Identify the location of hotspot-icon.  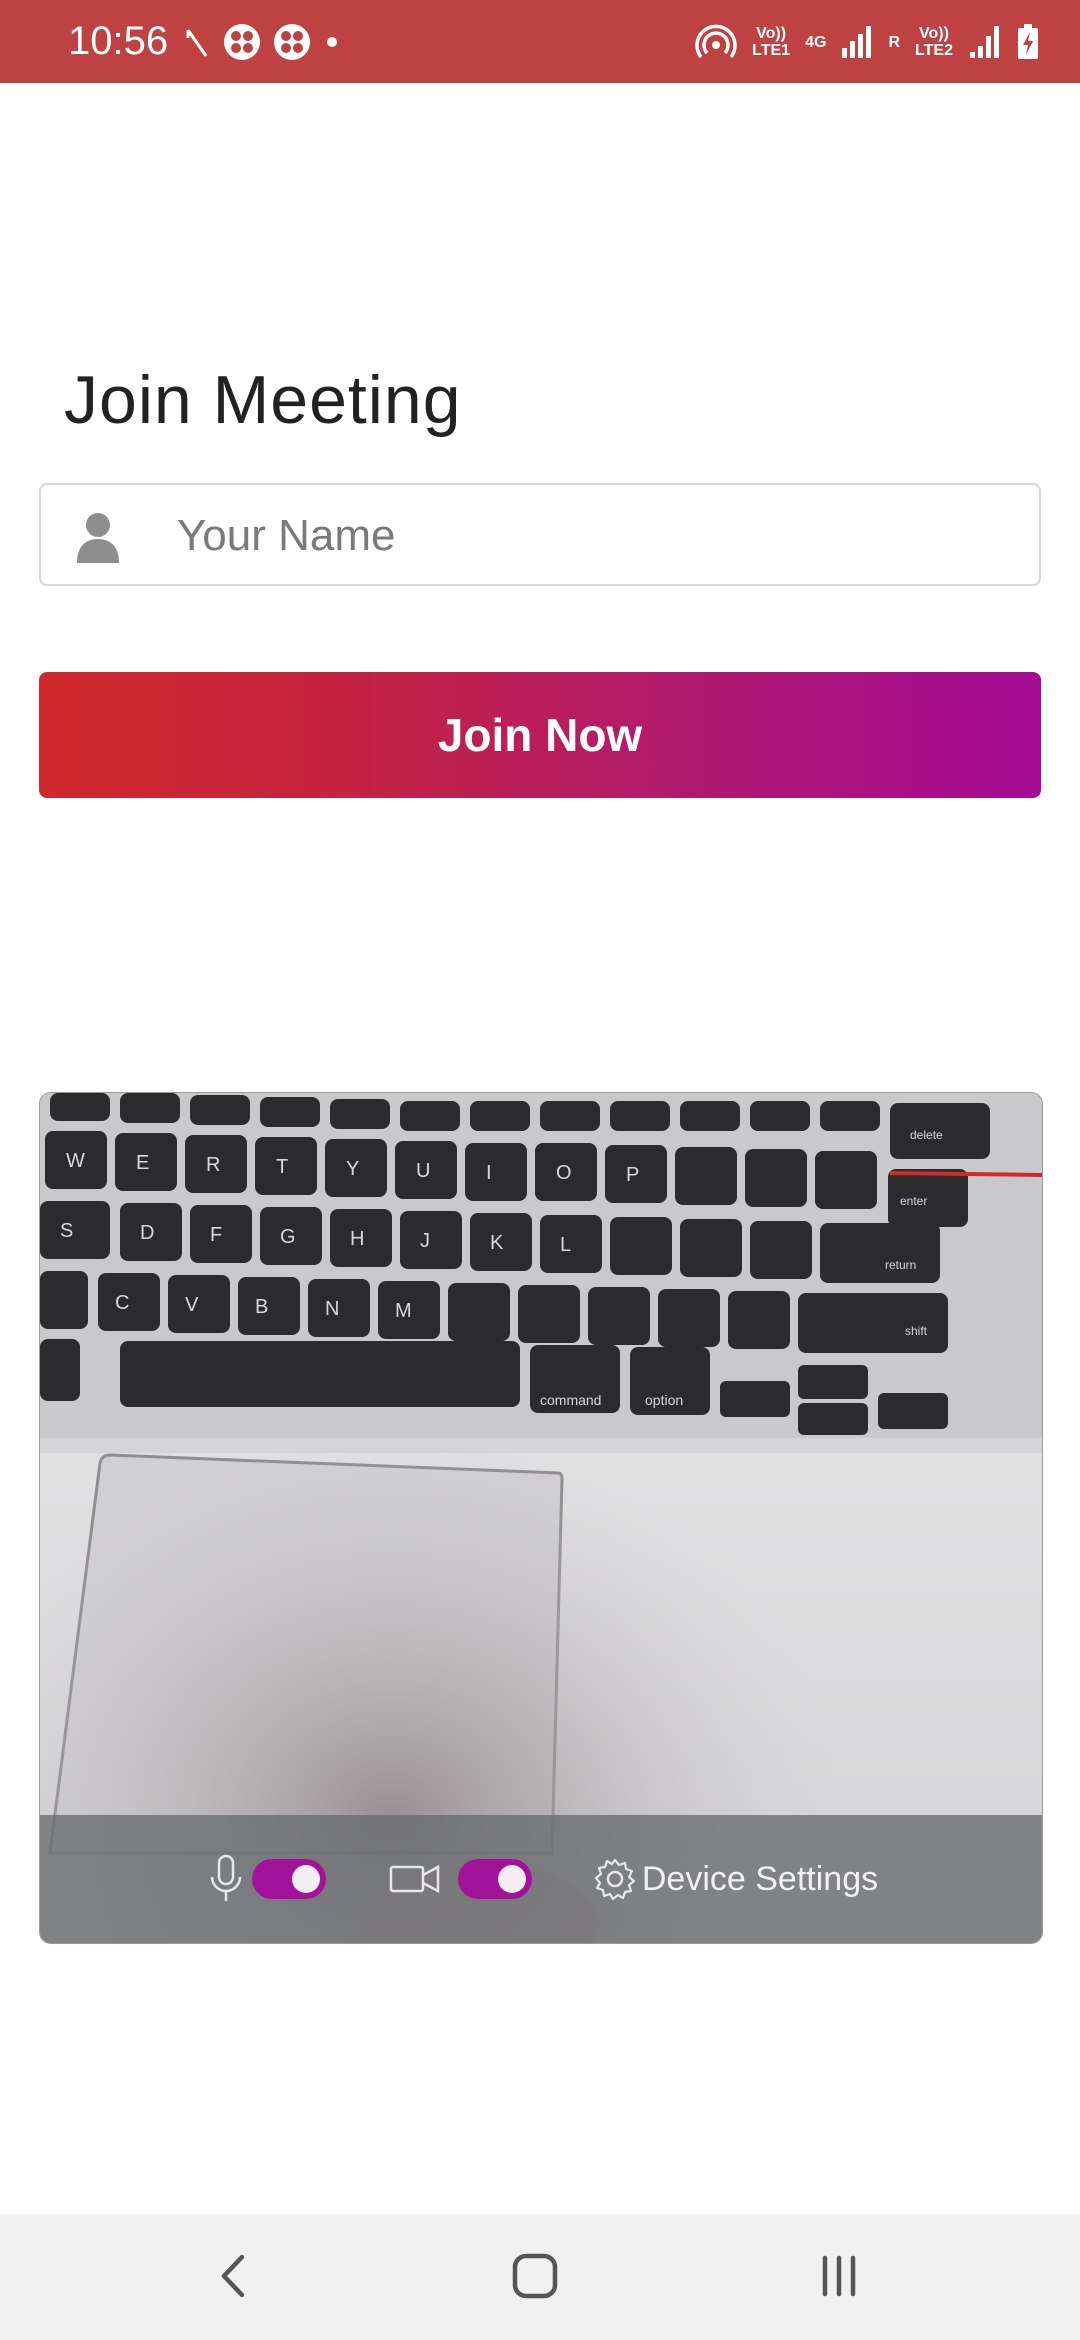
(716, 41).